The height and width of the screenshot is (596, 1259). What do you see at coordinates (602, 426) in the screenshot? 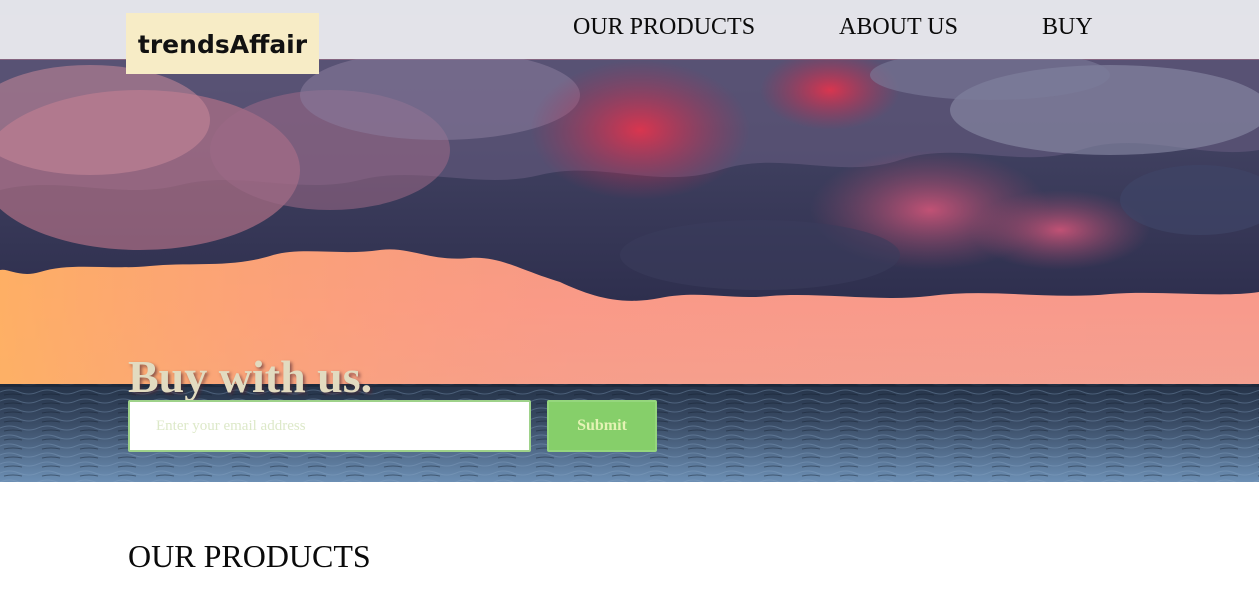
I see `submit-button: Submit` at bounding box center [602, 426].